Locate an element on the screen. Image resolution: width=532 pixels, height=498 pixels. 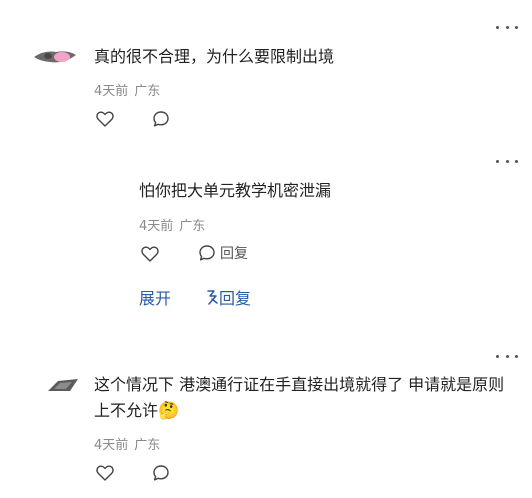
comment-body: 这个情况下 港澳通行证在手直接出境就得了 申请就是原则上不允许 is located at coordinates (299, 397).